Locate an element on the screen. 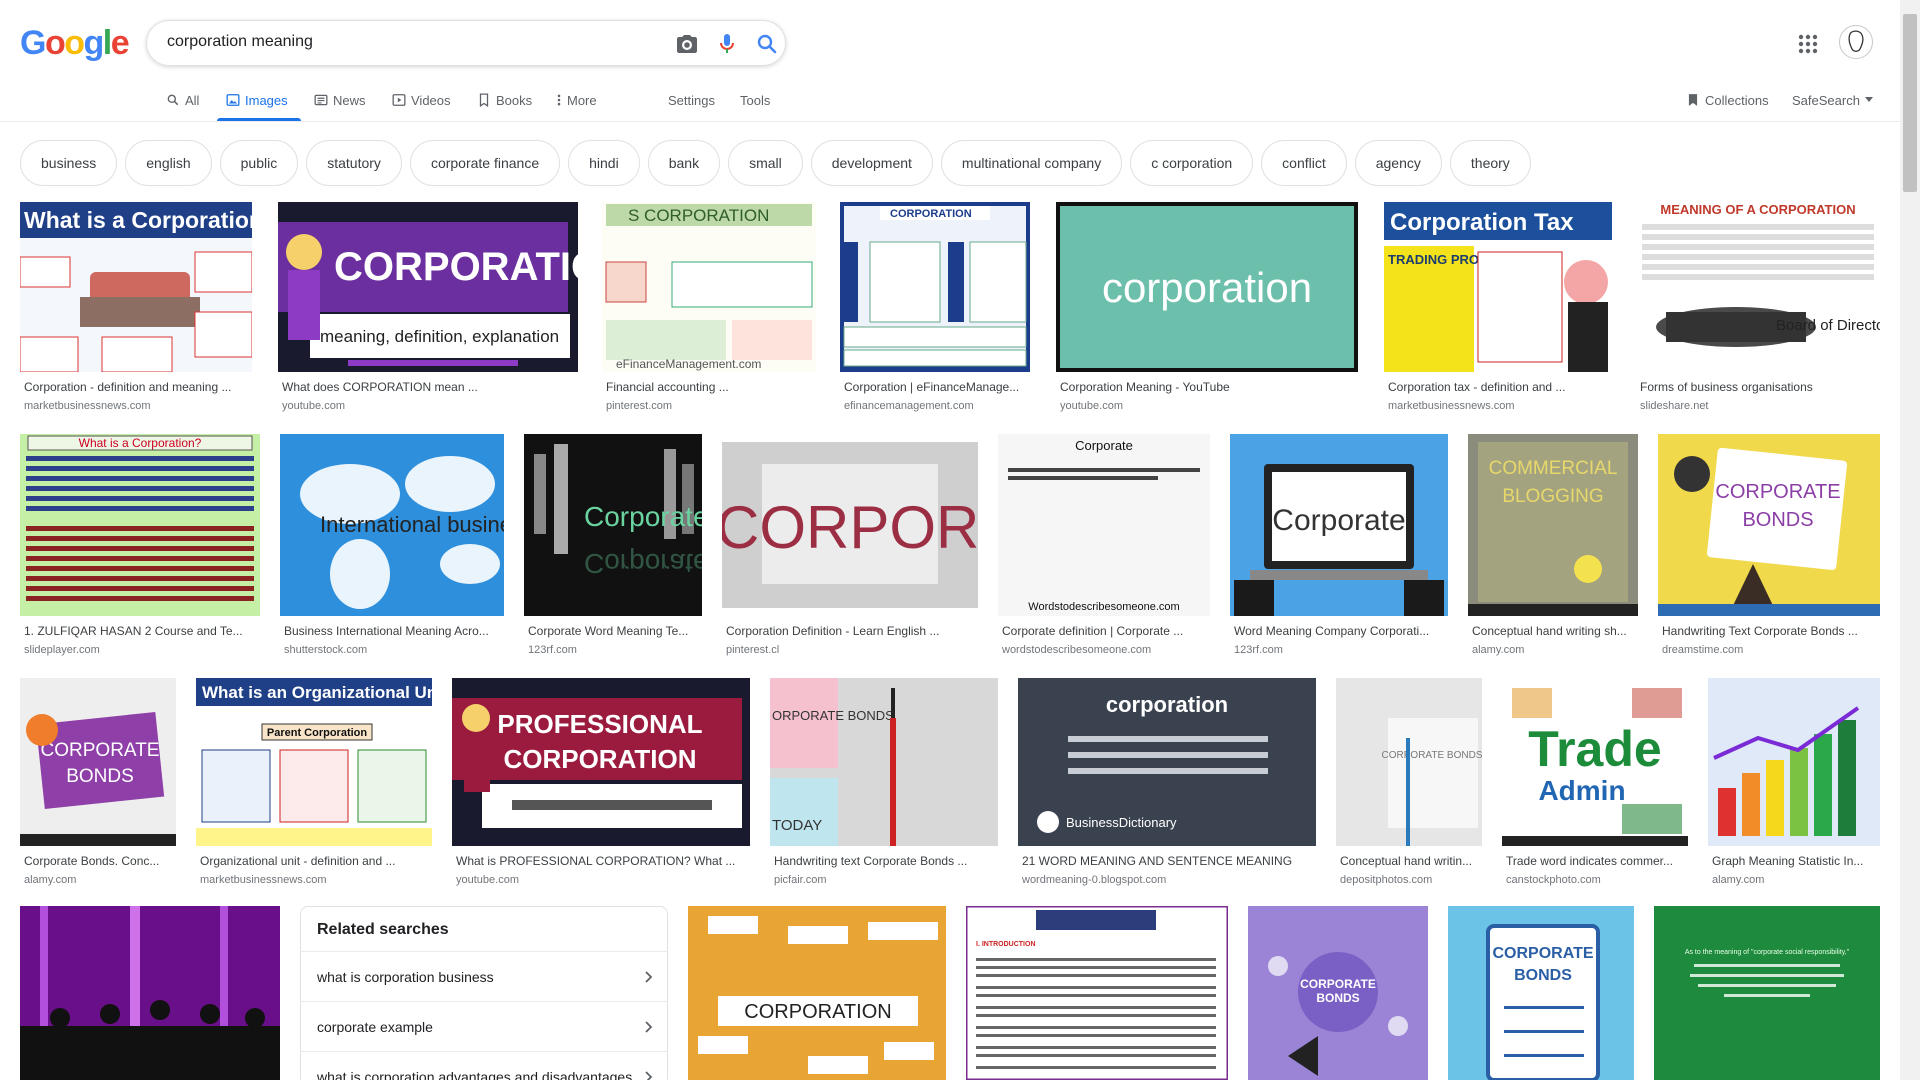  camera-icon is located at coordinates (687, 44).